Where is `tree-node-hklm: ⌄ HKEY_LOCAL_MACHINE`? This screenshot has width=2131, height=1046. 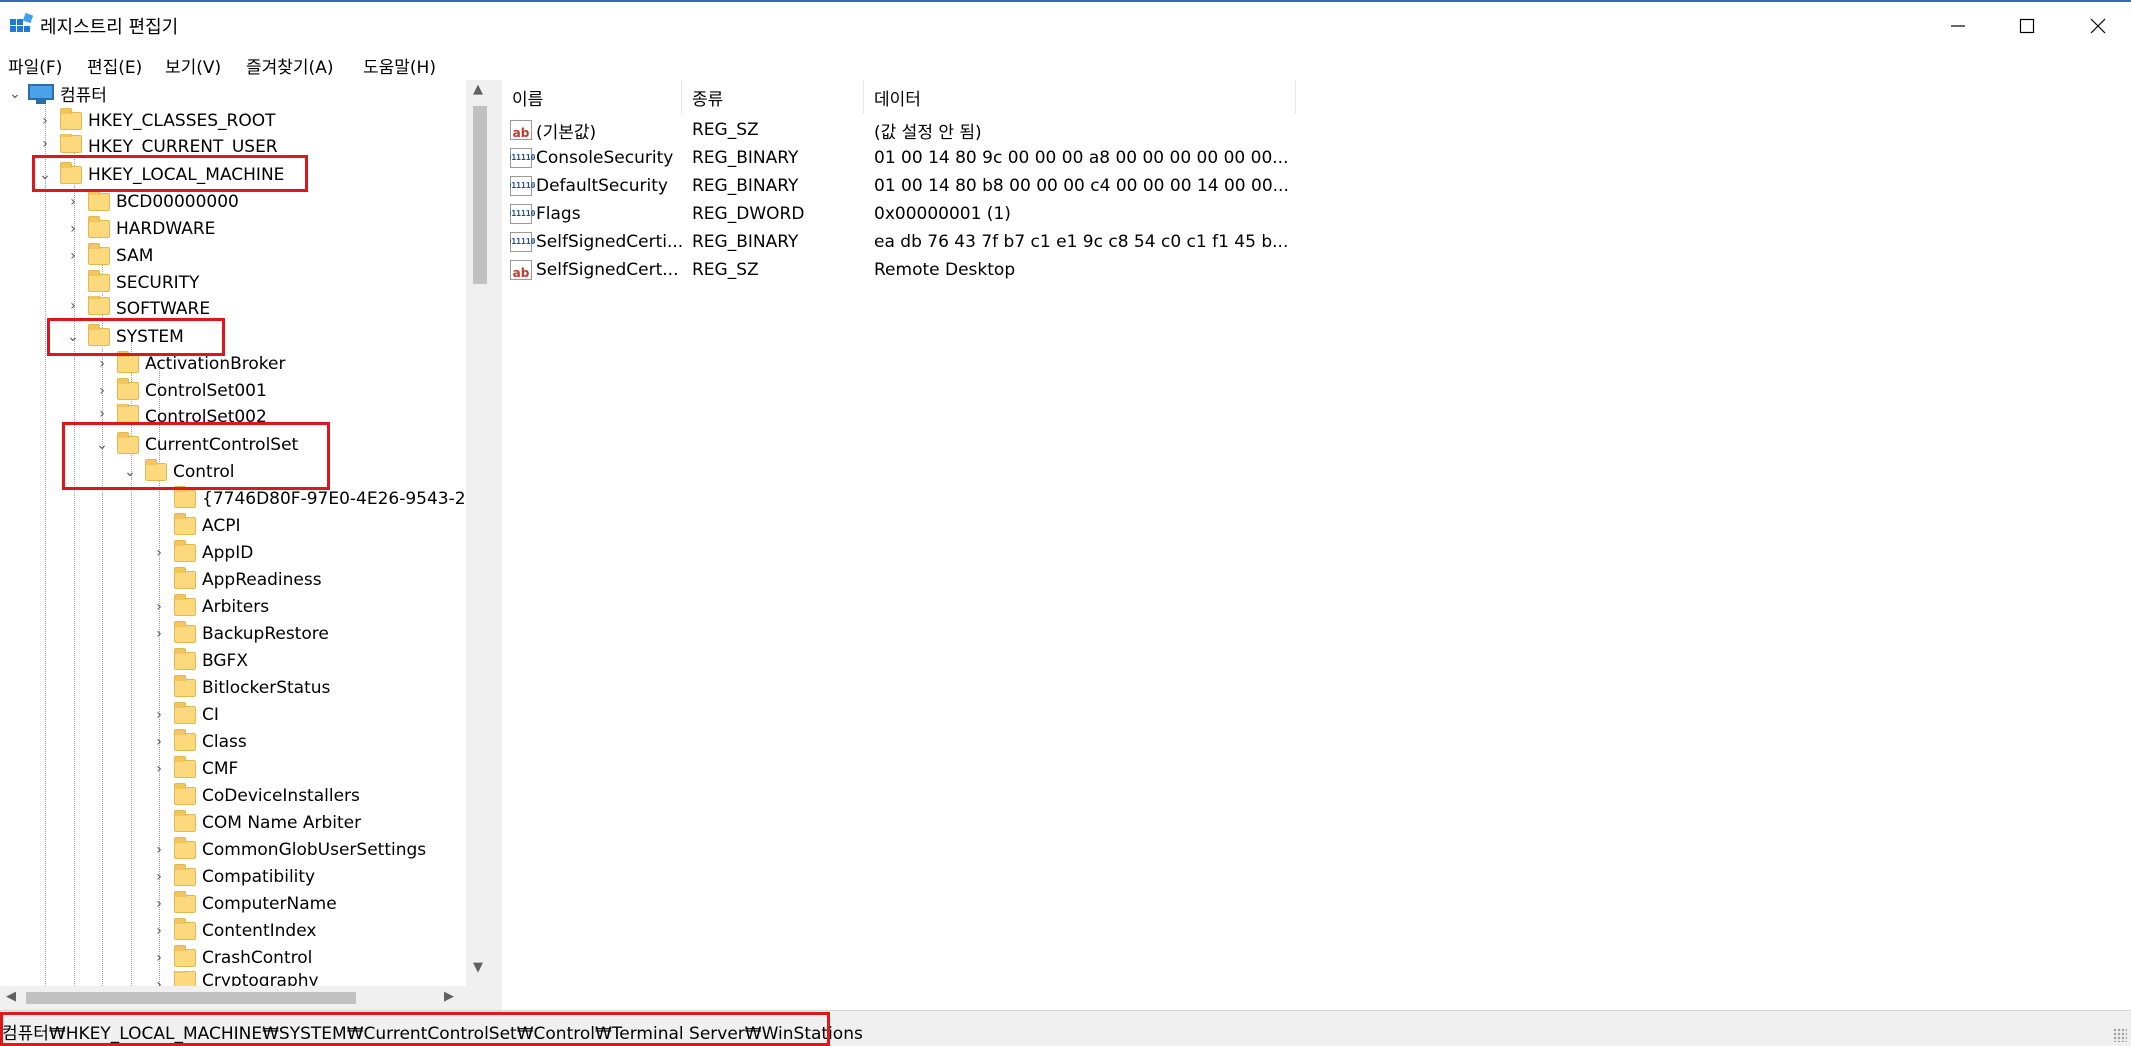 tree-node-hklm: ⌄ HKEY_LOCAL_MACHINE is located at coordinates (160, 174).